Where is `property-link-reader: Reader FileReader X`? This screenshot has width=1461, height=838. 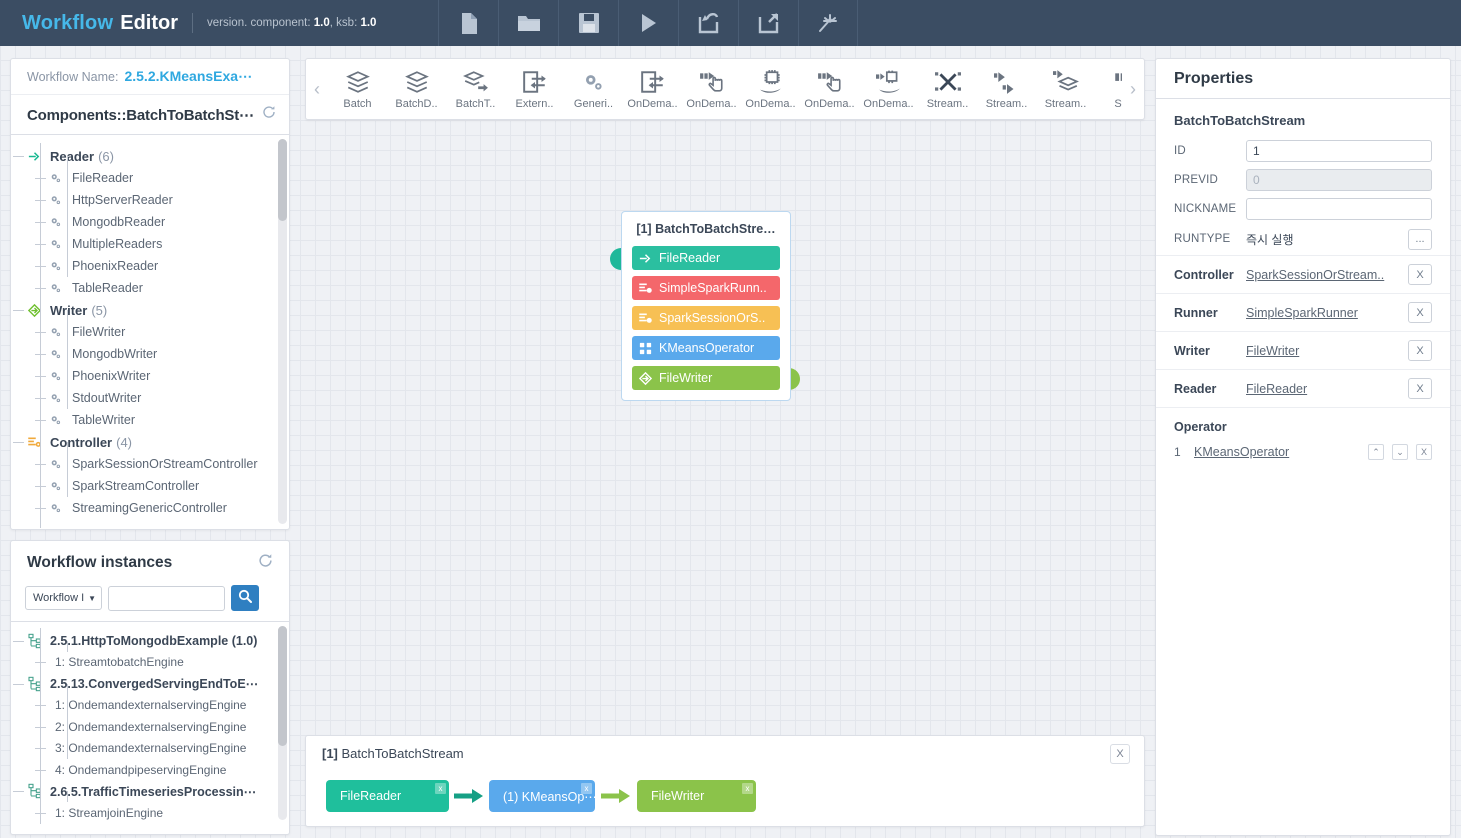
property-link-reader: Reader FileReader X is located at coordinates (1303, 388).